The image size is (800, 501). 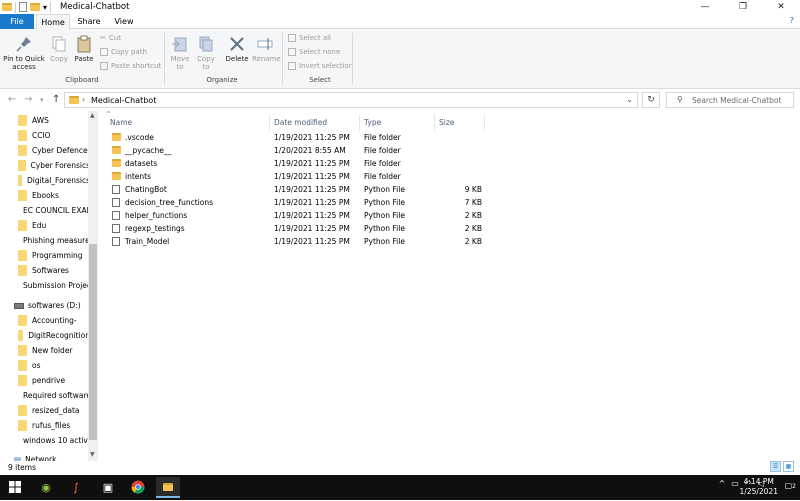 What do you see at coordinates (54, 380) in the screenshot?
I see `sidebar-item: pendrive` at bounding box center [54, 380].